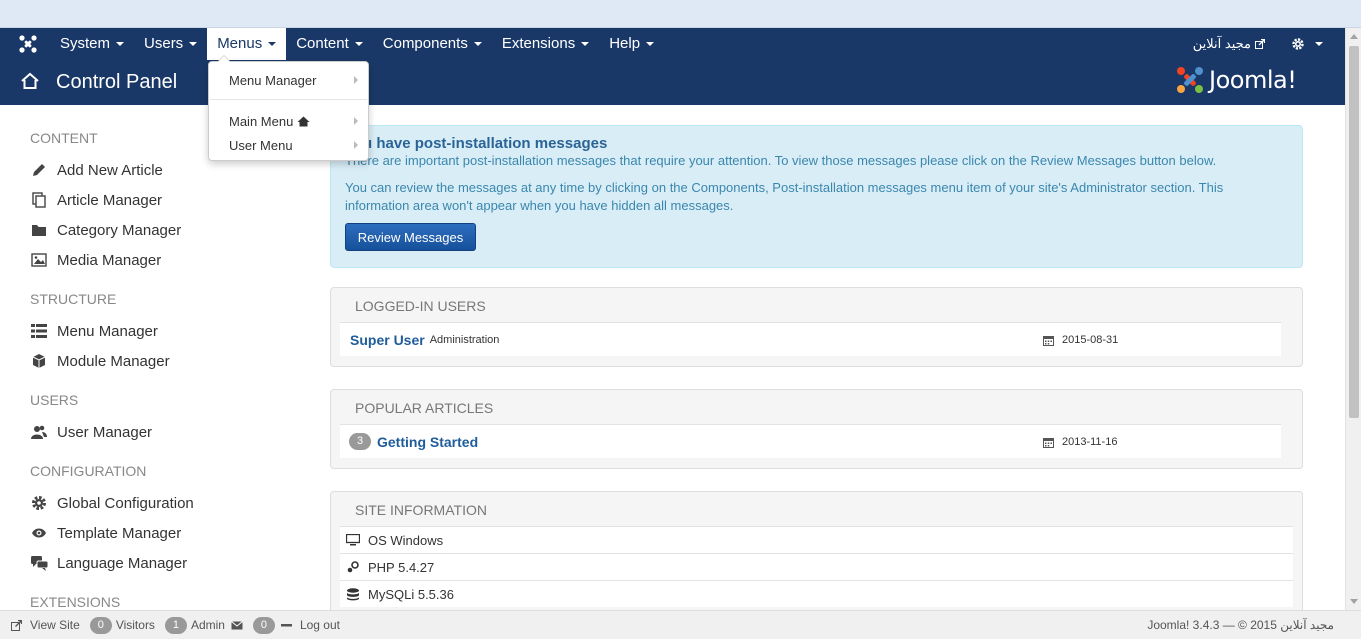 The height and width of the screenshot is (639, 1361). What do you see at coordinates (39, 260) in the screenshot?
I see `image-icon` at bounding box center [39, 260].